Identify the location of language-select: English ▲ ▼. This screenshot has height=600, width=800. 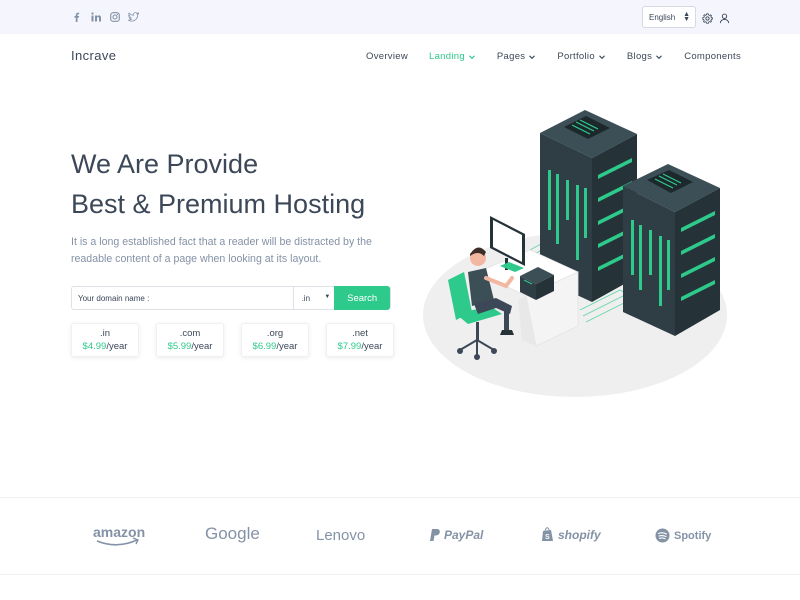
(669, 17).